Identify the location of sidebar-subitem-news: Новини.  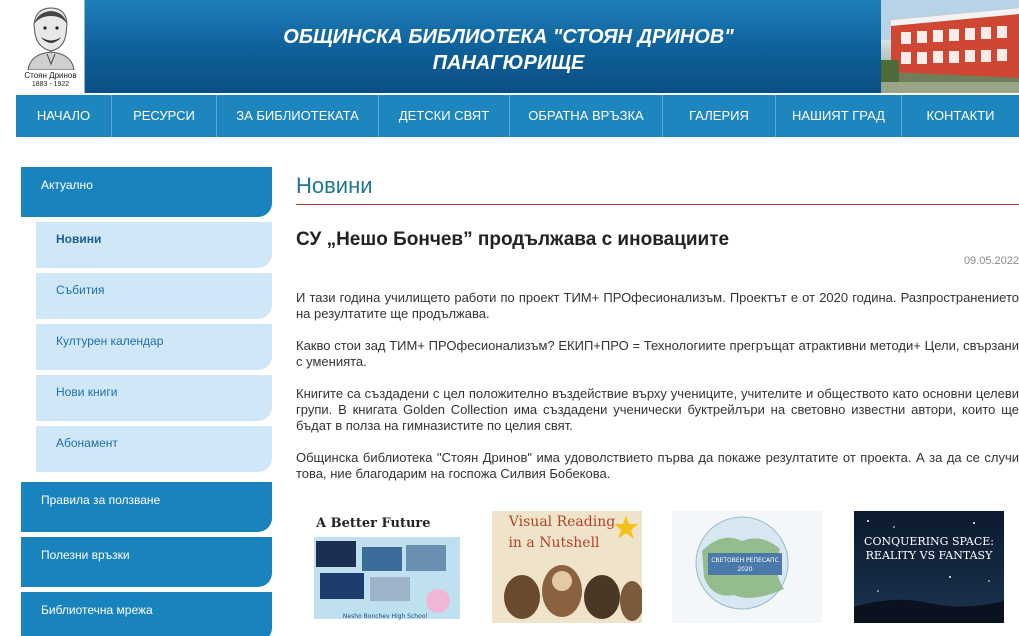
(154, 245).